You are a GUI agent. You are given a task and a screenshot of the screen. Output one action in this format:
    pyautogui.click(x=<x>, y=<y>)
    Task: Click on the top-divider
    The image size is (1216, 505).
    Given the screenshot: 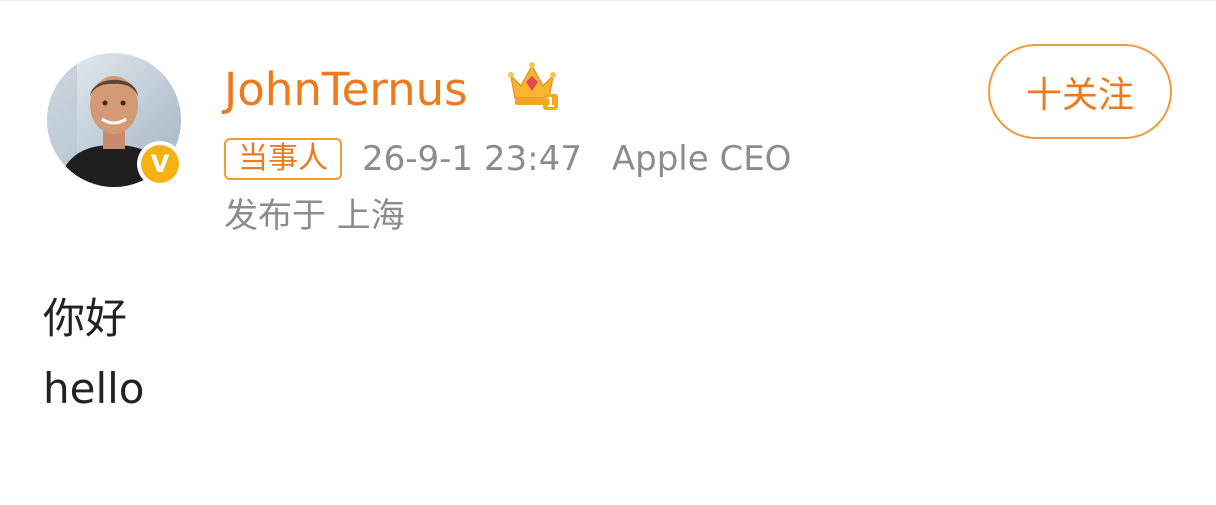 What is the action you would take?
    pyautogui.click(x=608, y=0)
    